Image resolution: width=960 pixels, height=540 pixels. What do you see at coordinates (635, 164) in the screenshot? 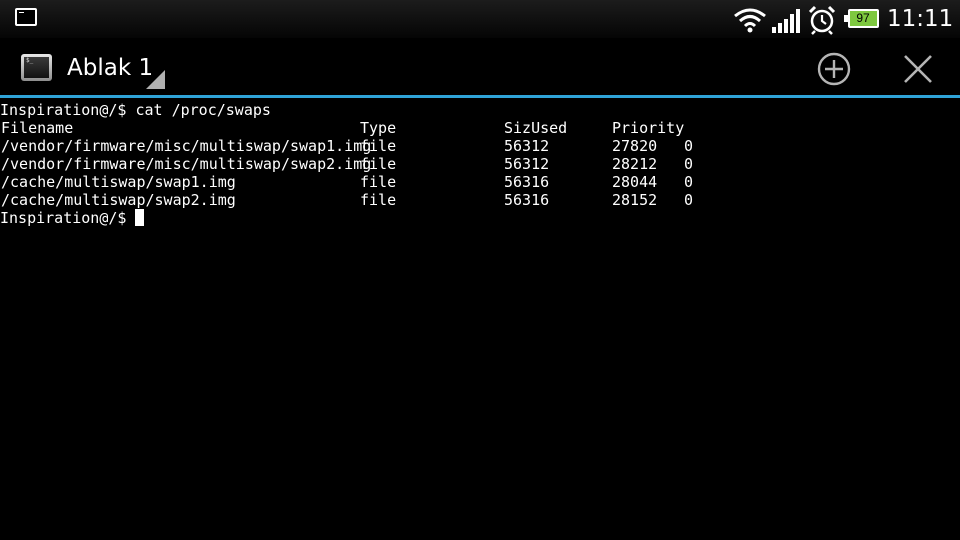
I see `row-used: 28212` at bounding box center [635, 164].